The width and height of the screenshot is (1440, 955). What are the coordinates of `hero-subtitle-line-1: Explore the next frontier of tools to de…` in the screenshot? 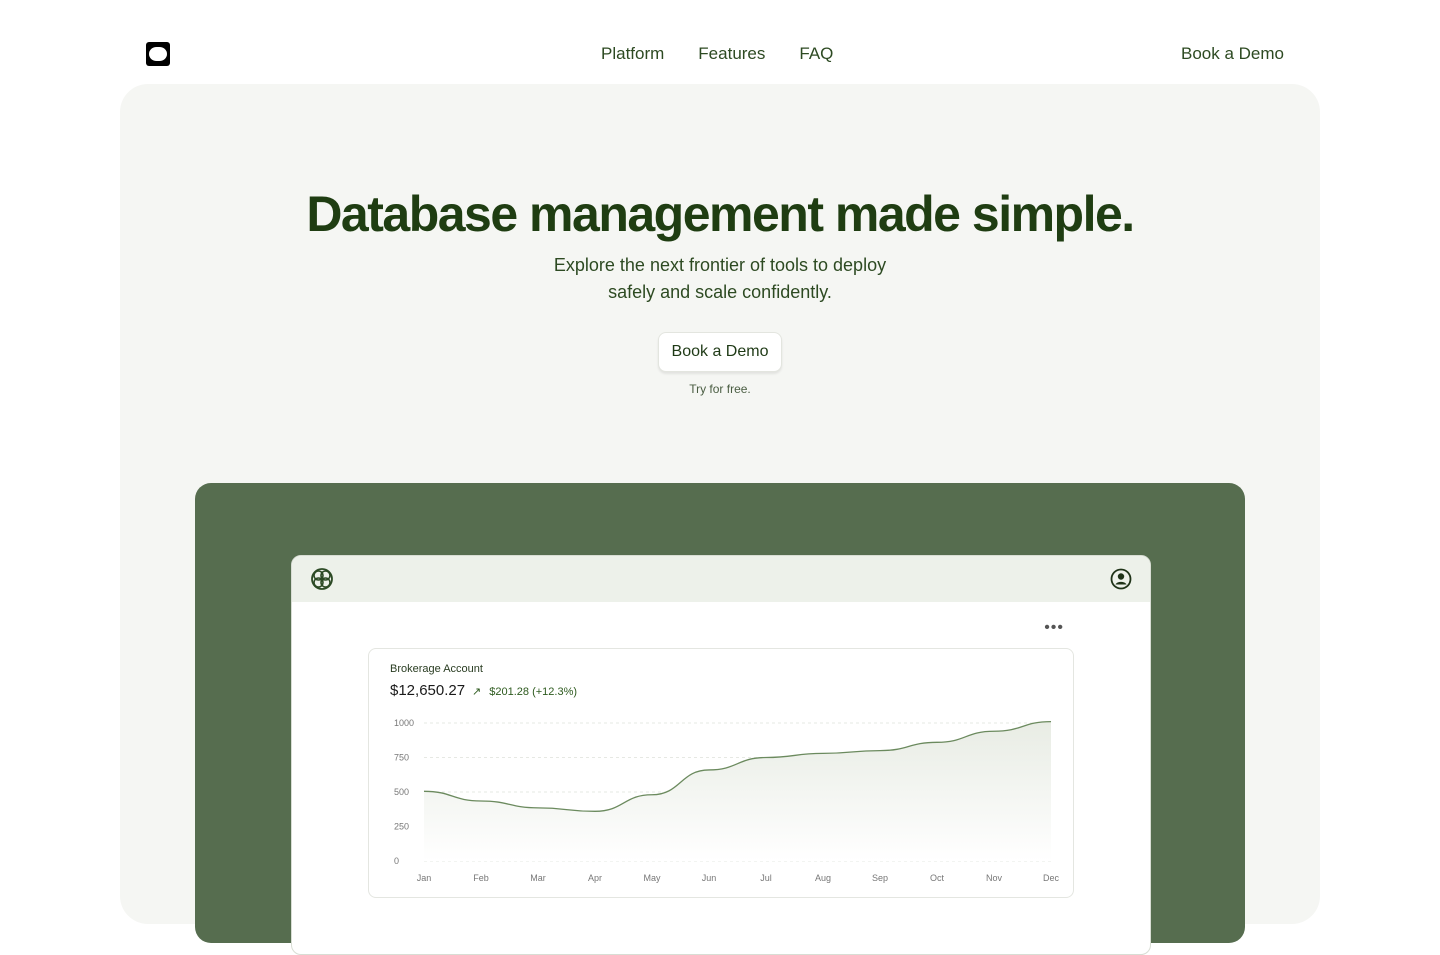 It's located at (720, 265).